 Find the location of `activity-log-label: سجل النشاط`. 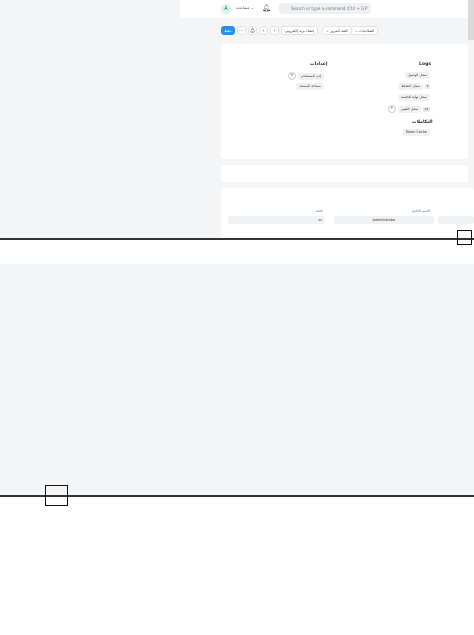

activity-log-label: سجل النشاط is located at coordinates (411, 86).